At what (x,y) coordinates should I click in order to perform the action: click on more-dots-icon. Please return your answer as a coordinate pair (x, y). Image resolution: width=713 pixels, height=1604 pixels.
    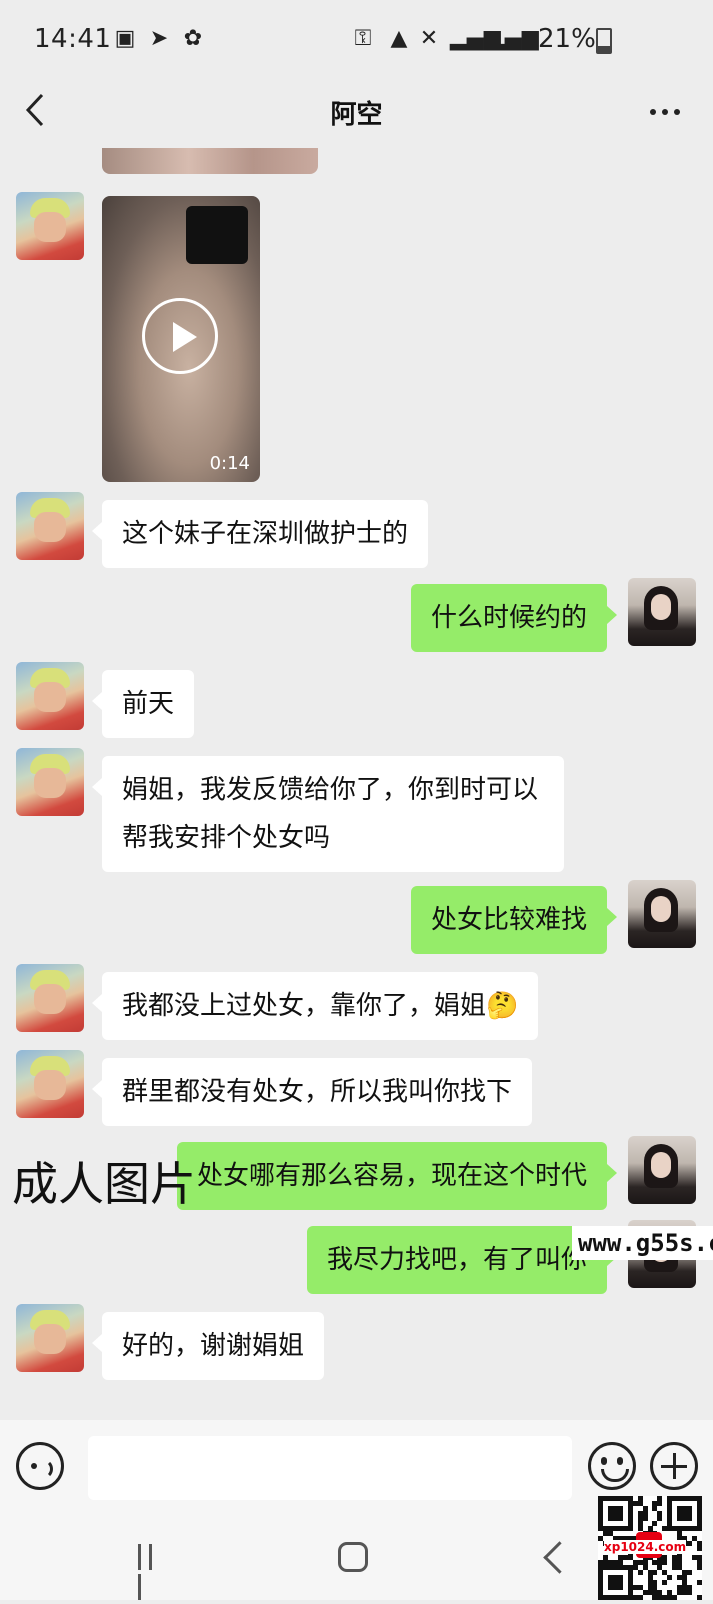
    Looking at the image, I should click on (670, 108).